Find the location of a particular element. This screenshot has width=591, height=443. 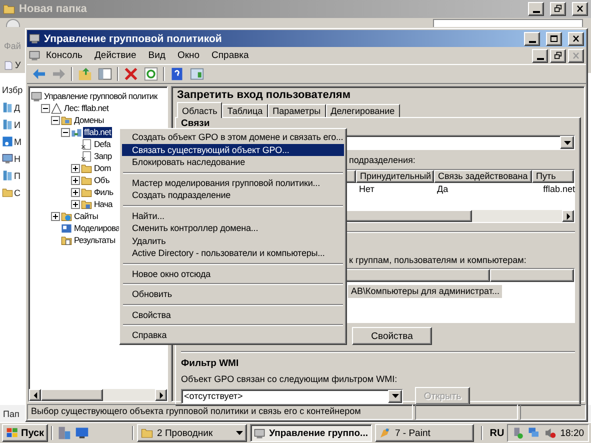

nav-item: Д is located at coordinates (17, 107).